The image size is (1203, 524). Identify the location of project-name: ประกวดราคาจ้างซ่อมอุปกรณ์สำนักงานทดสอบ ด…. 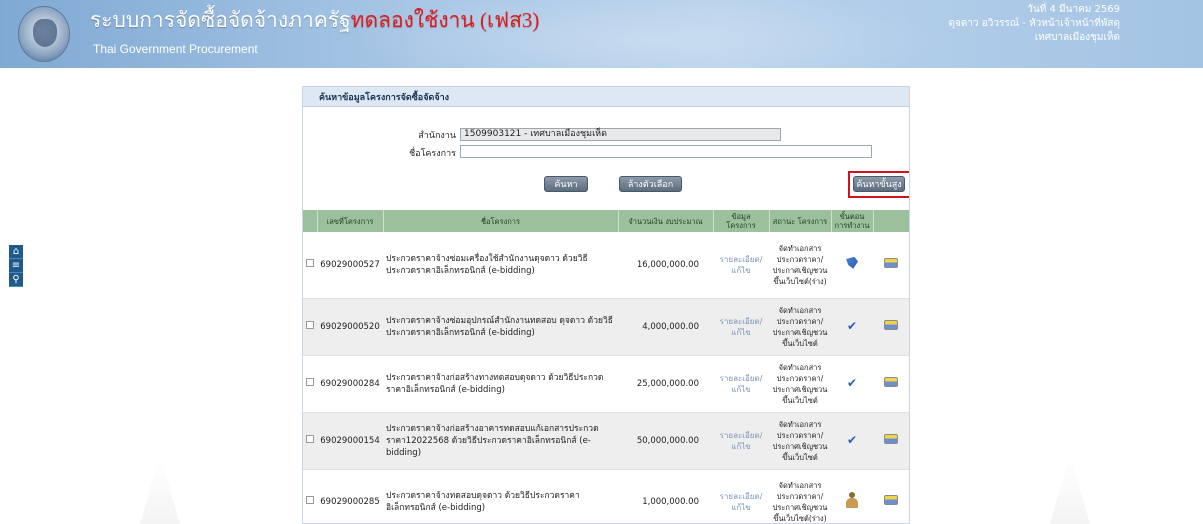
(500, 327).